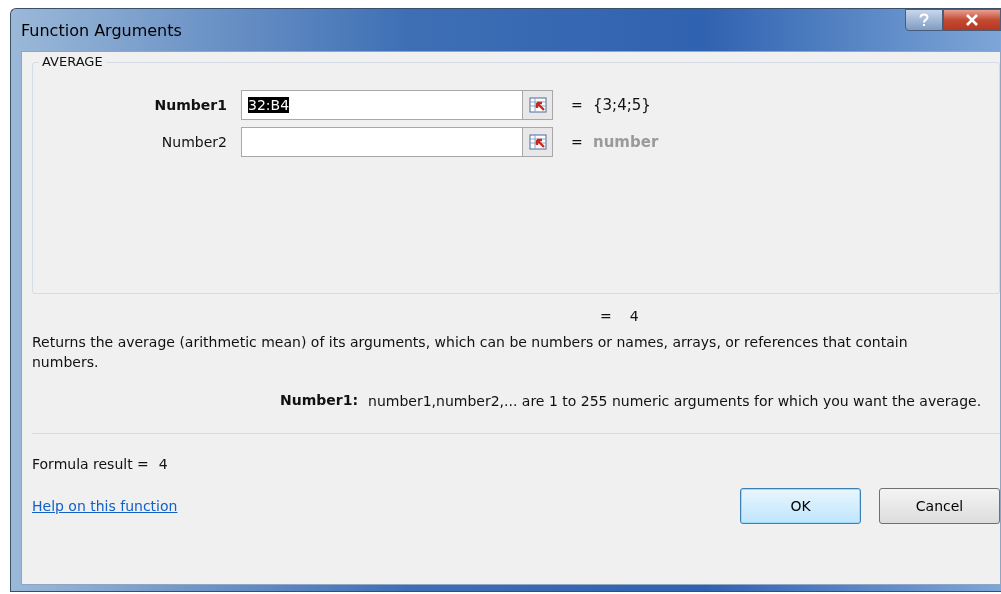  Describe the element at coordinates (800, 506) in the screenshot. I see `ok-button: OK` at that location.